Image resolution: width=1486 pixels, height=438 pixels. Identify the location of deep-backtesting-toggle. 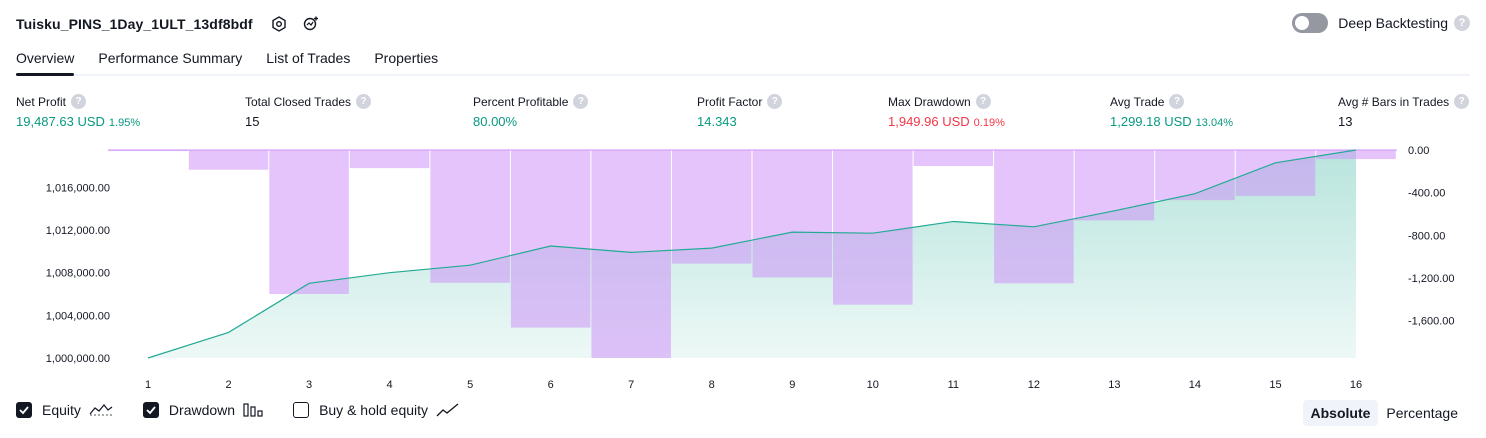
(1310, 23).